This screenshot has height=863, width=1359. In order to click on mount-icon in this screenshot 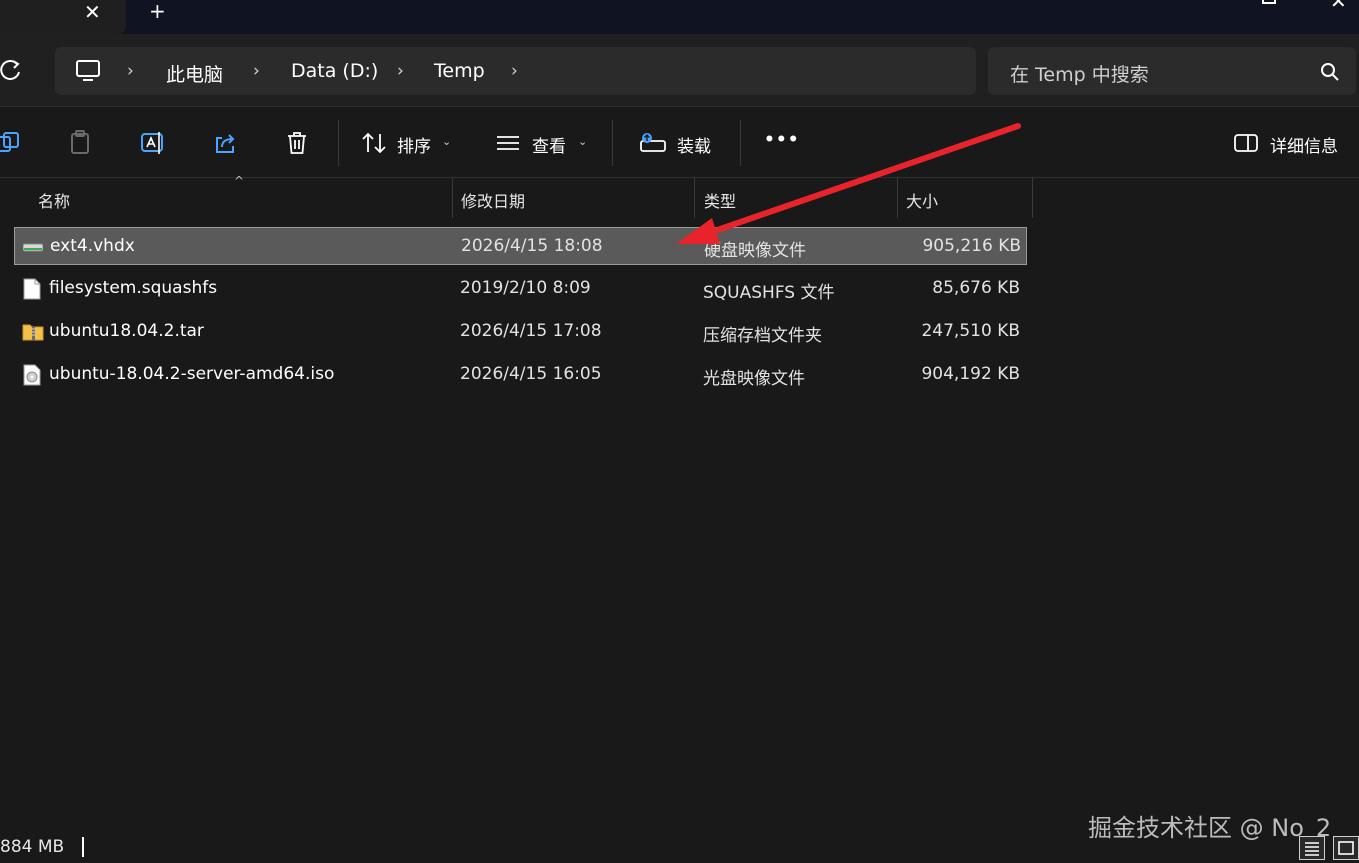, I will do `click(653, 143)`.